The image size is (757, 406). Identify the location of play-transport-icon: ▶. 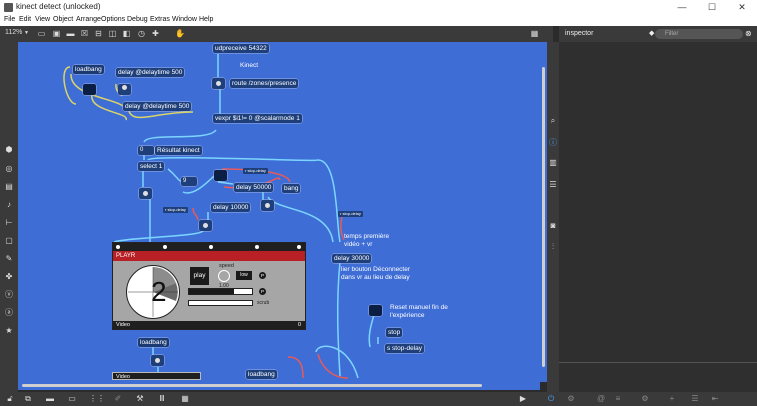
(523, 399).